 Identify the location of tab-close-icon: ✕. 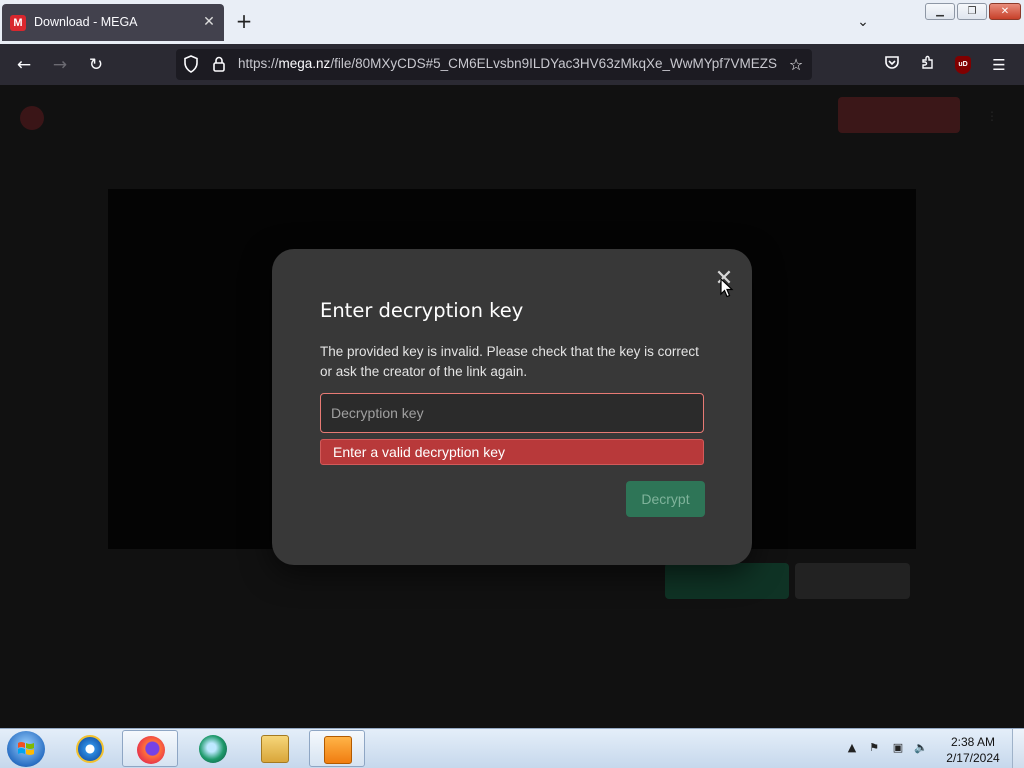
(209, 22).